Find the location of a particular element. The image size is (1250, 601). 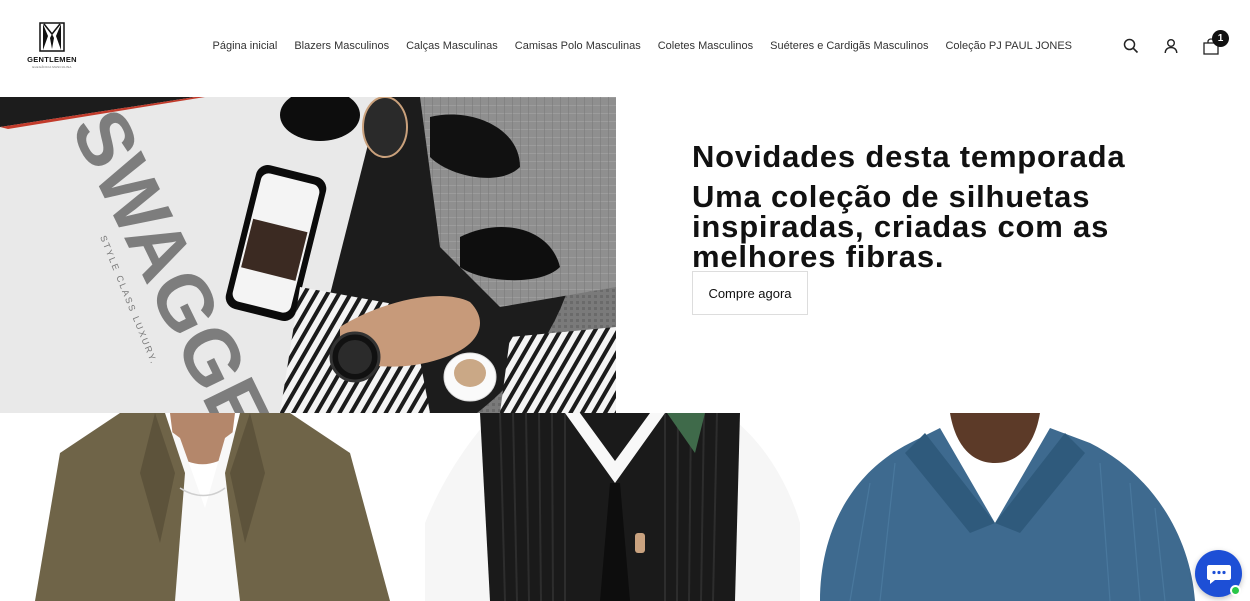

vest-image is located at coordinates (607, 507).